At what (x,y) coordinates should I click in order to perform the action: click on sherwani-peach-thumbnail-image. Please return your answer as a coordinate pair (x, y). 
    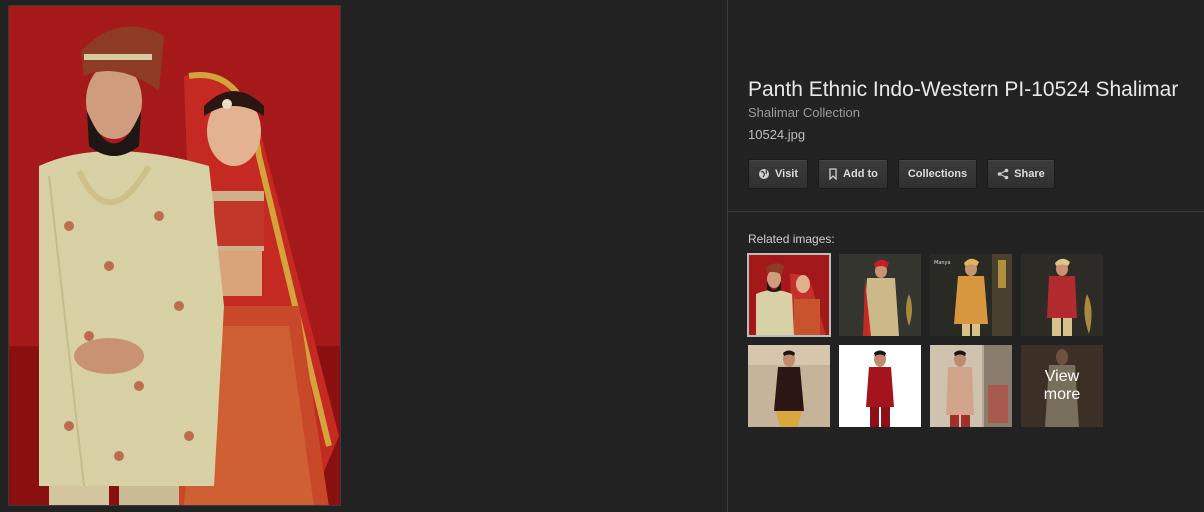
    Looking at the image, I should click on (971, 386).